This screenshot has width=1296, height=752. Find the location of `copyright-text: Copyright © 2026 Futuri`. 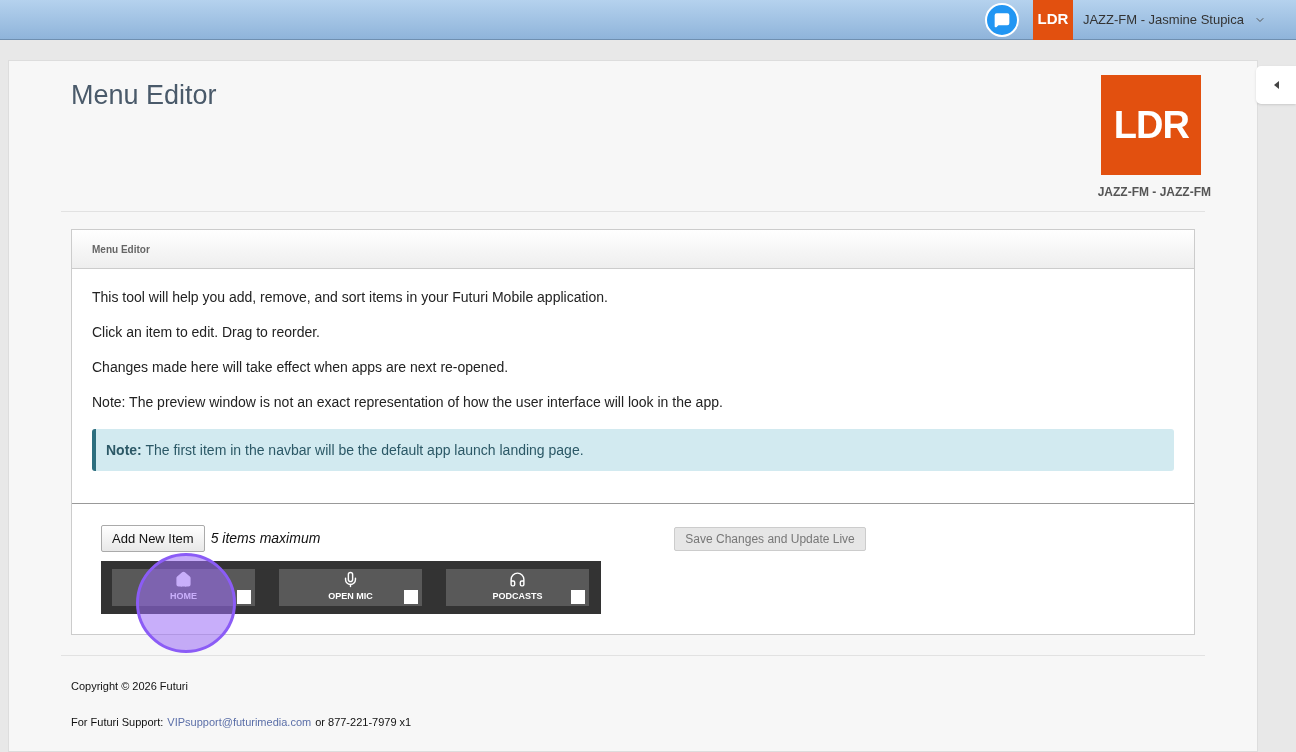

copyright-text: Copyright © 2026 Futuri is located at coordinates (130, 686).